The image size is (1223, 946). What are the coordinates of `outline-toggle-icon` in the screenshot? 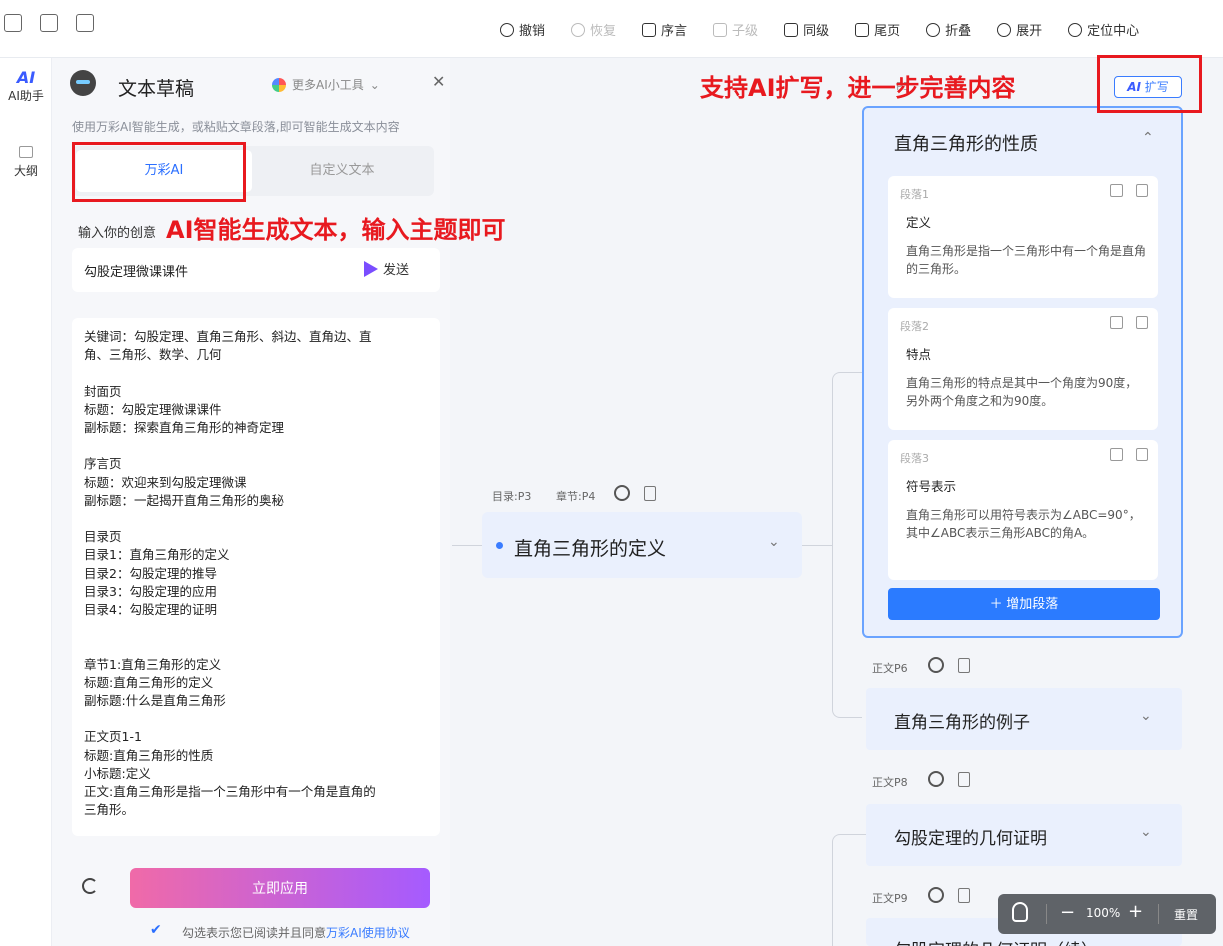 It's located at (49, 23).